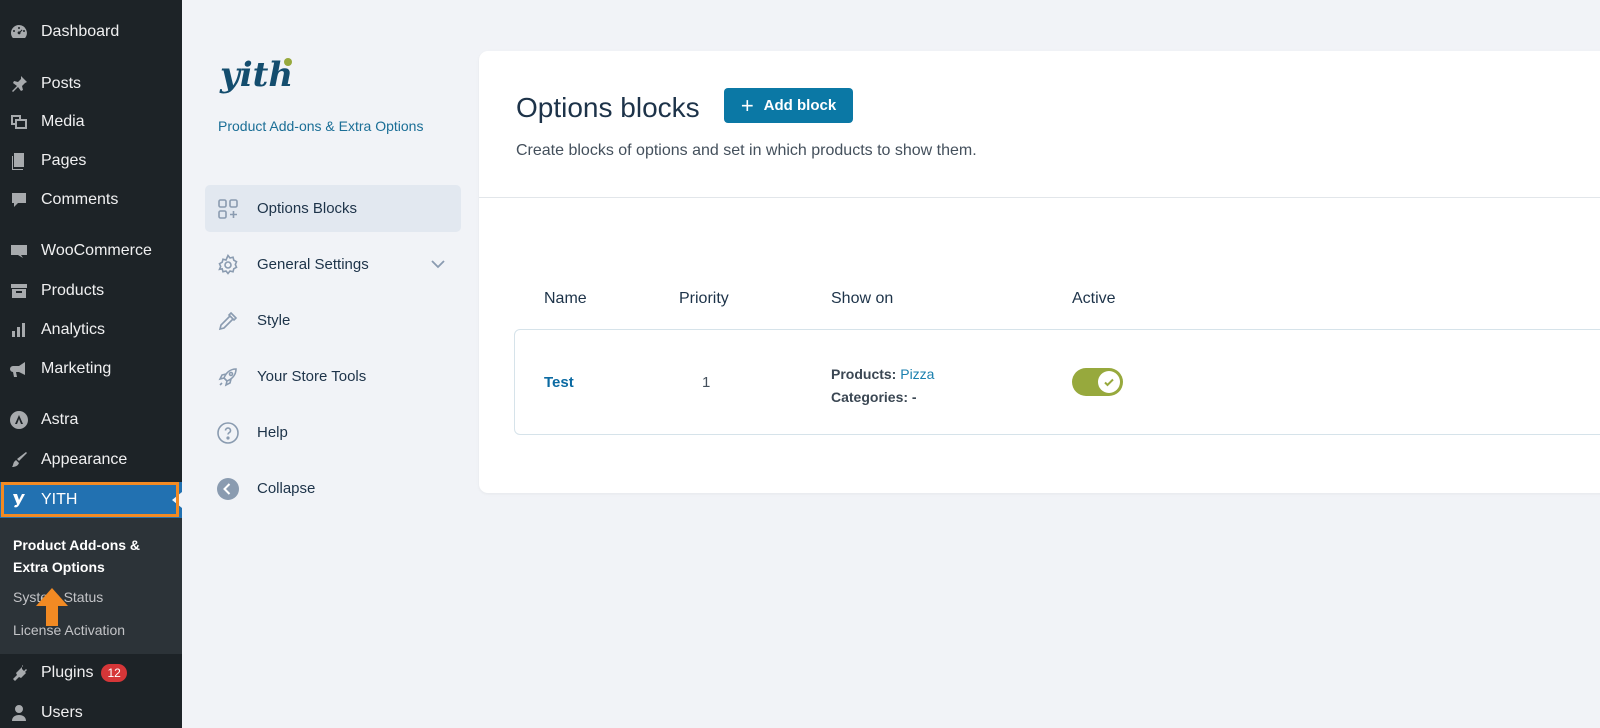  Describe the element at coordinates (73, 290) in the screenshot. I see `menu-label: Products` at that location.